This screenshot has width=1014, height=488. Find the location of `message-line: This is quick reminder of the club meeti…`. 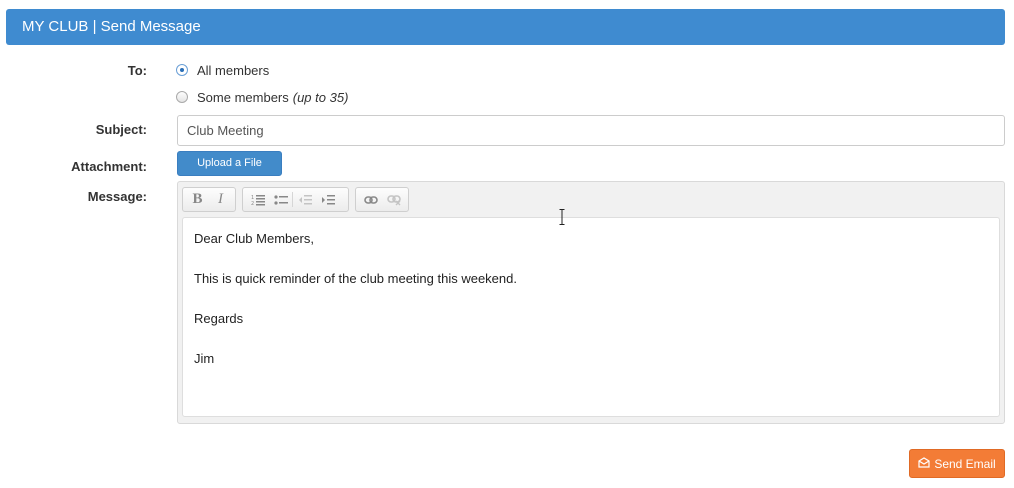

message-line: This is quick reminder of the club meeti… is located at coordinates (355, 278).